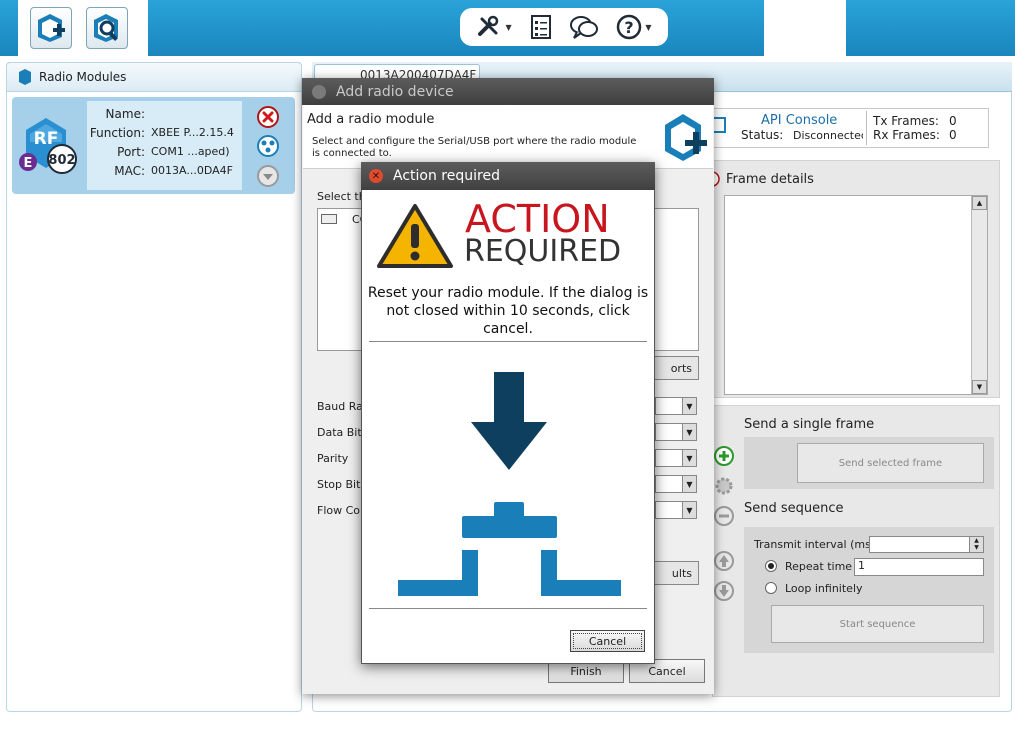 This screenshot has height=739, width=1015. What do you see at coordinates (724, 561) in the screenshot?
I see `move-up-icon` at bounding box center [724, 561].